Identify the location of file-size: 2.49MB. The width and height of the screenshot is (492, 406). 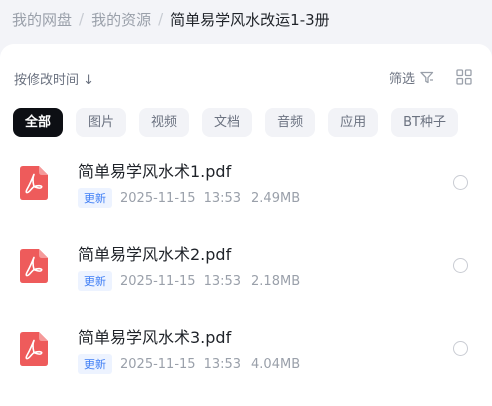
(276, 198).